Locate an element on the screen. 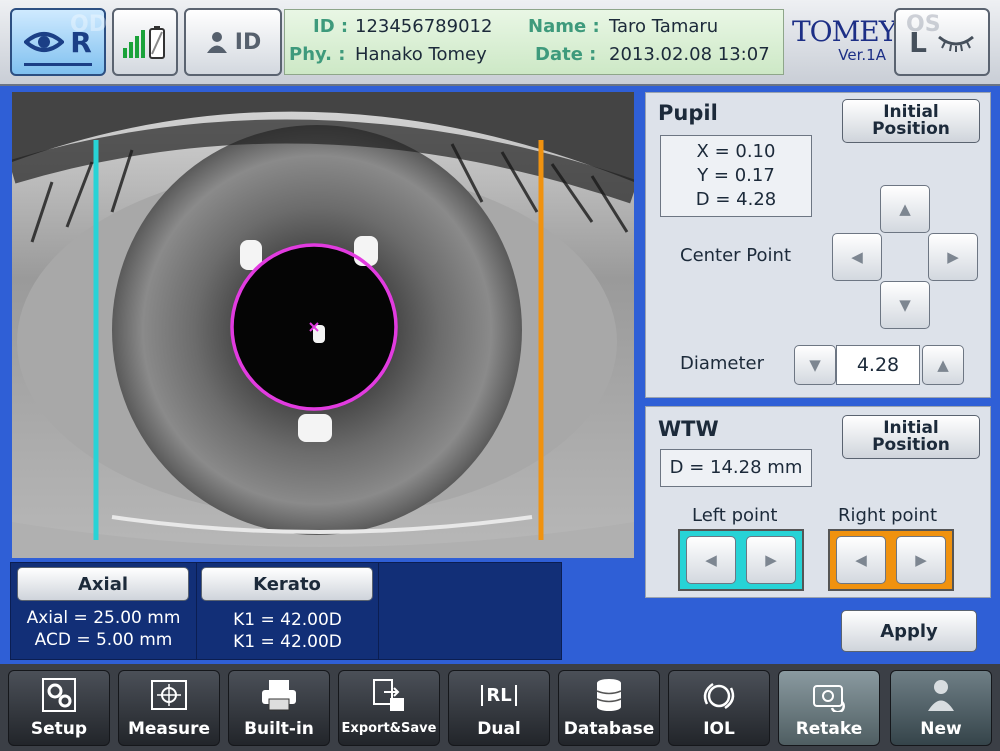 The image size is (1000, 751). brand-logo: TOMEY Ver.1A is located at coordinates (844, 40).